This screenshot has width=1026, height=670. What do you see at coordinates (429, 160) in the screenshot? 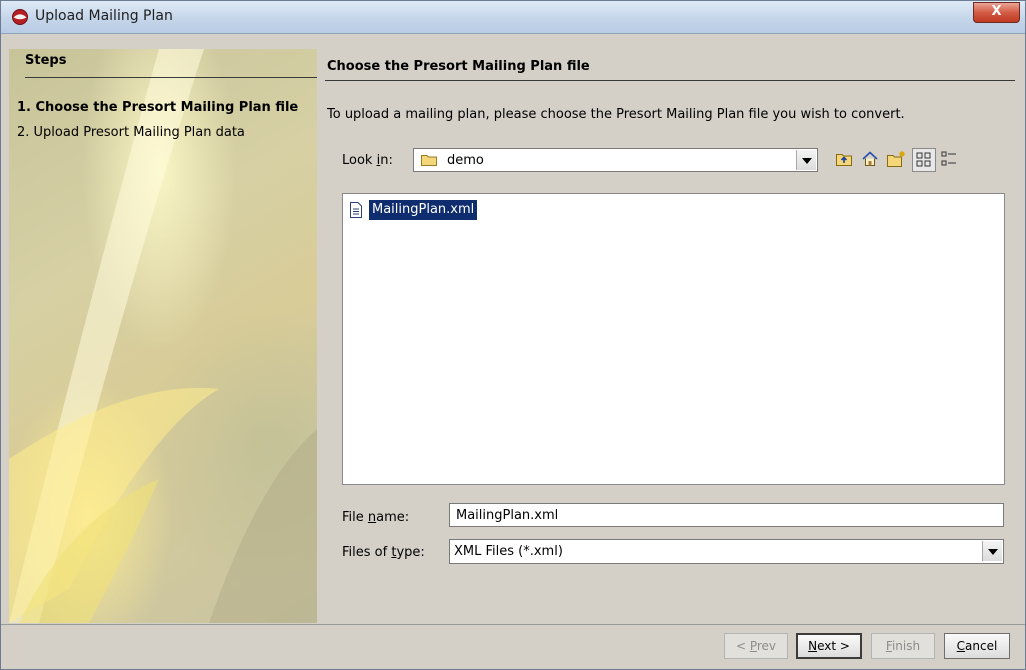
I see `folder-icon` at bounding box center [429, 160].